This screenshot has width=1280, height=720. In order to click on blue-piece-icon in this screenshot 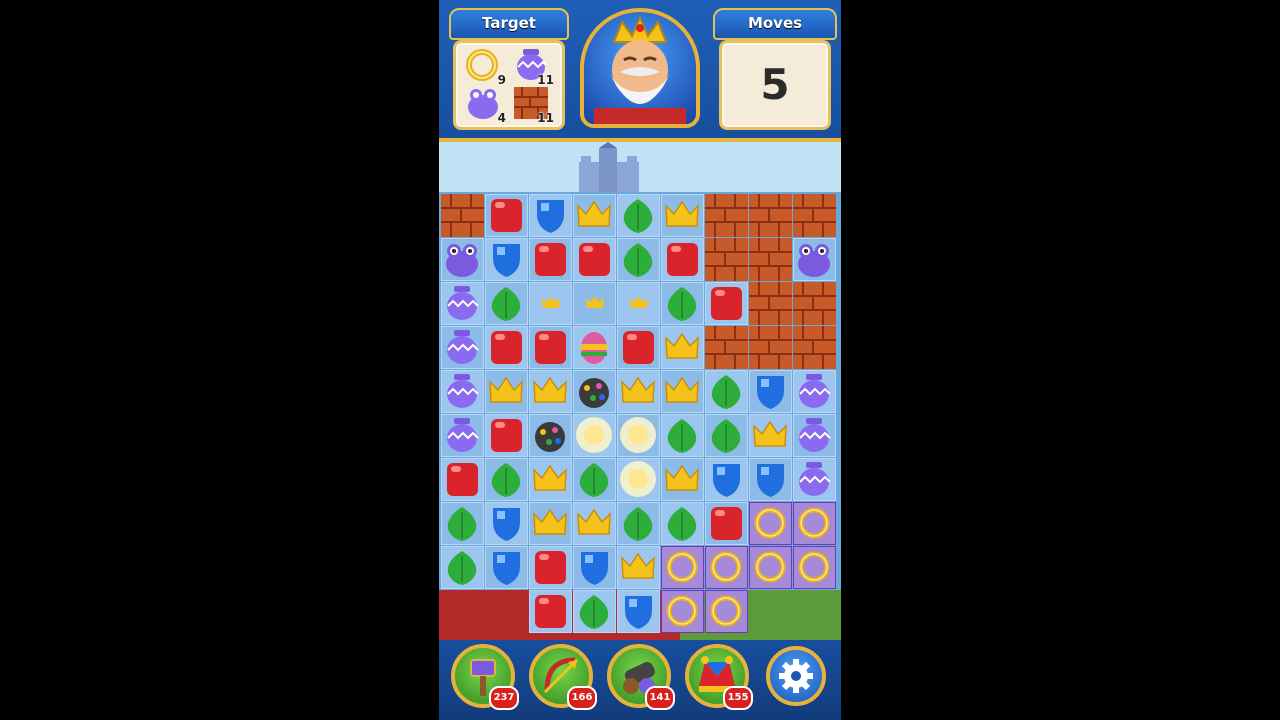, I will do `click(550, 216)`.